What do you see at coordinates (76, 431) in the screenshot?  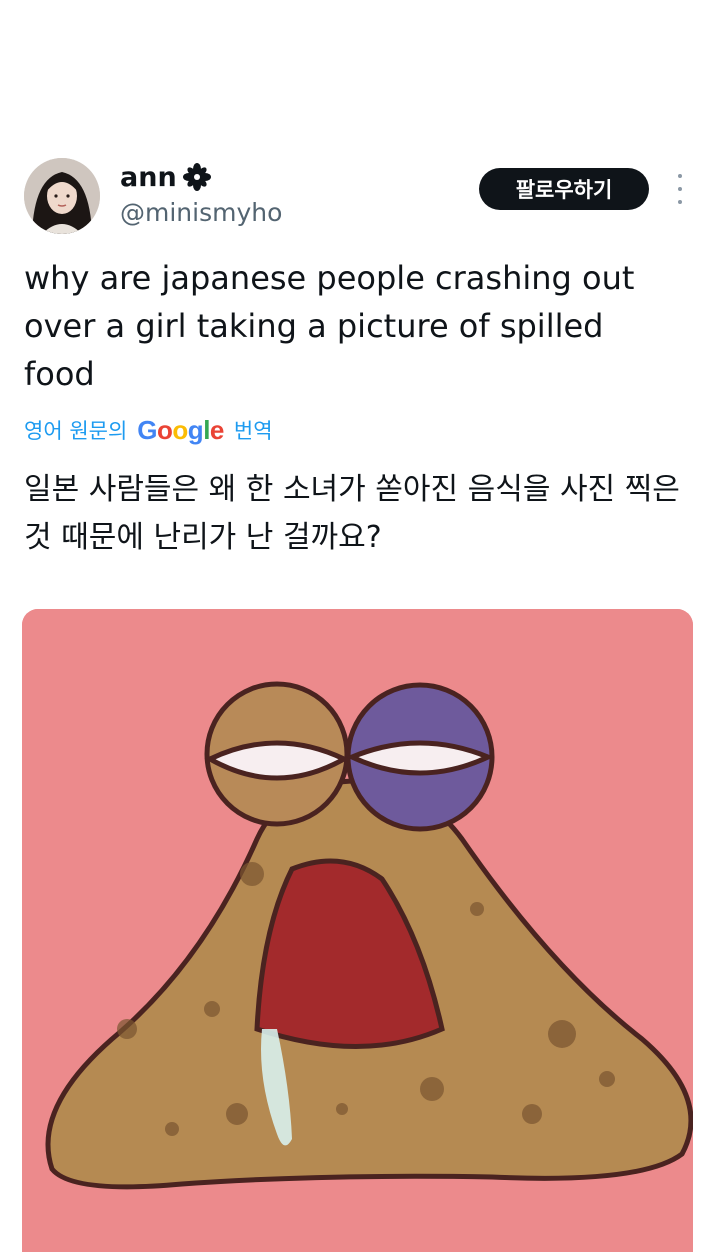 I see `translate-prefix: 영어 원문의` at bounding box center [76, 431].